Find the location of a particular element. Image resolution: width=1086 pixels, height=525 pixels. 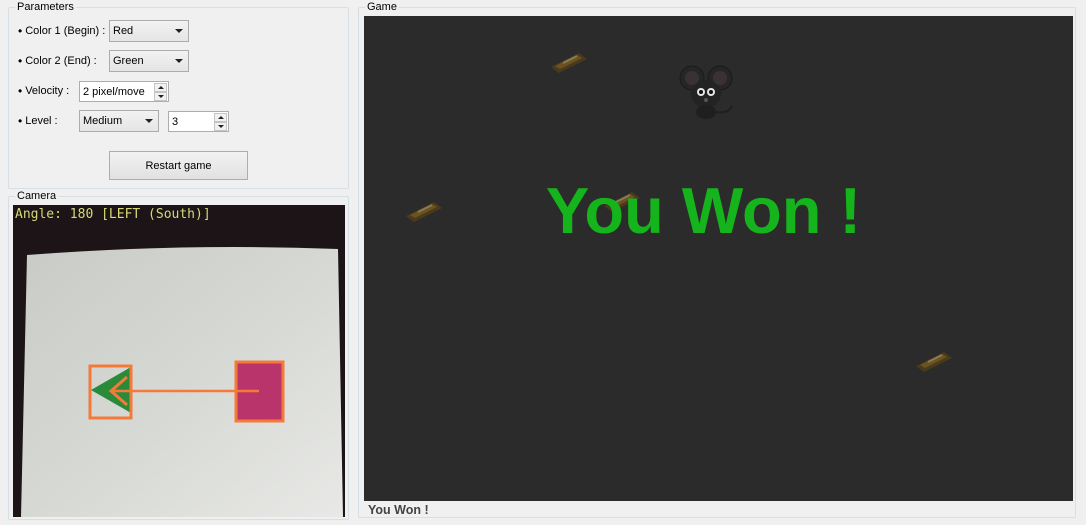

velocity-spinbox: 2 pixel/move is located at coordinates (124, 91).